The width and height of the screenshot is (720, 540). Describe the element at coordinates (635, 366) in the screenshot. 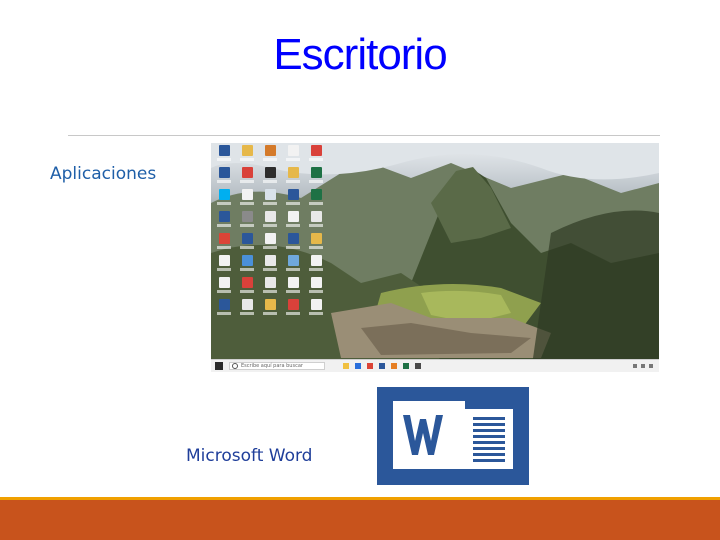

I see `network-icon` at that location.